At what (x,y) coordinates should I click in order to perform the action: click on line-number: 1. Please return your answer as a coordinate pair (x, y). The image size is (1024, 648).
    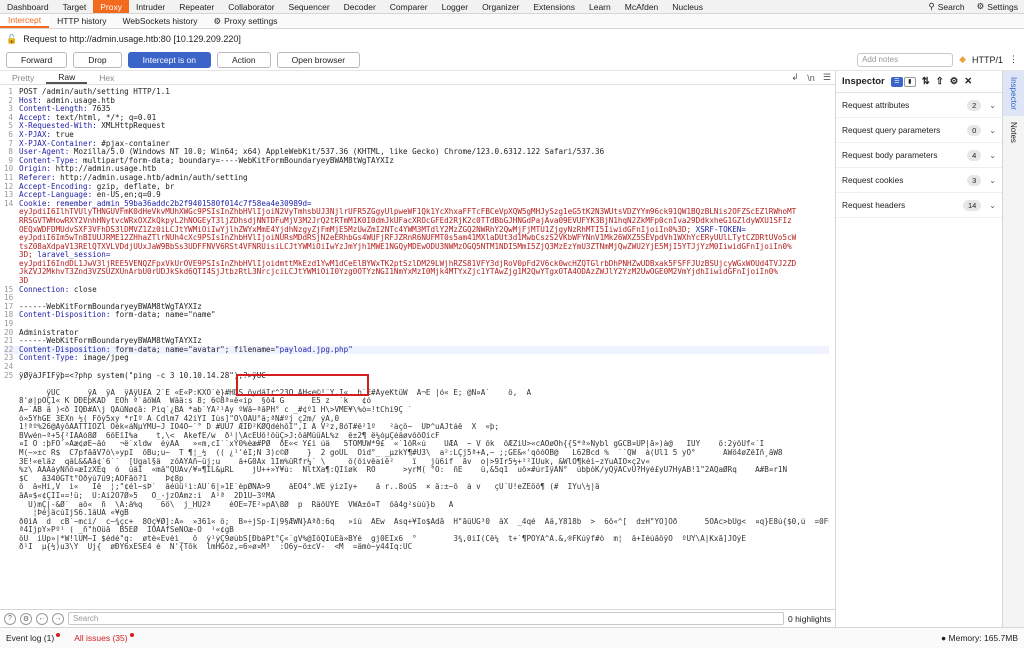
    Looking at the image, I should click on (10, 92).